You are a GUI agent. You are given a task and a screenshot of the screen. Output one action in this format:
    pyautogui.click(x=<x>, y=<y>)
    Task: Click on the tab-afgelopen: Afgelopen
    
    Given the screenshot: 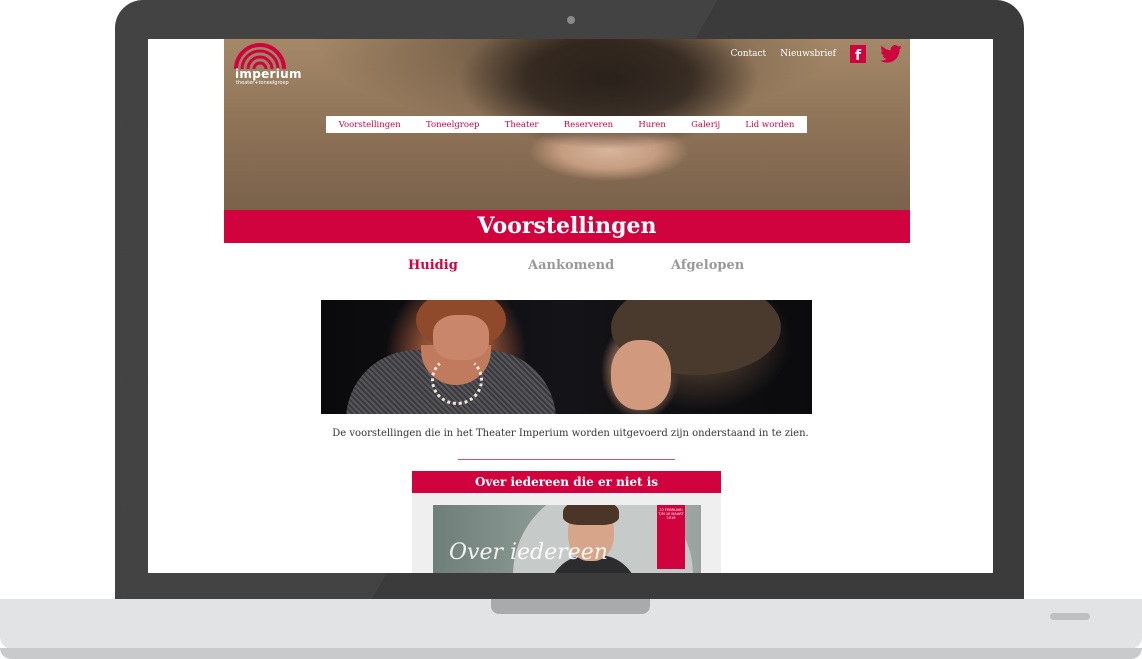 What is the action you would take?
    pyautogui.click(x=707, y=265)
    